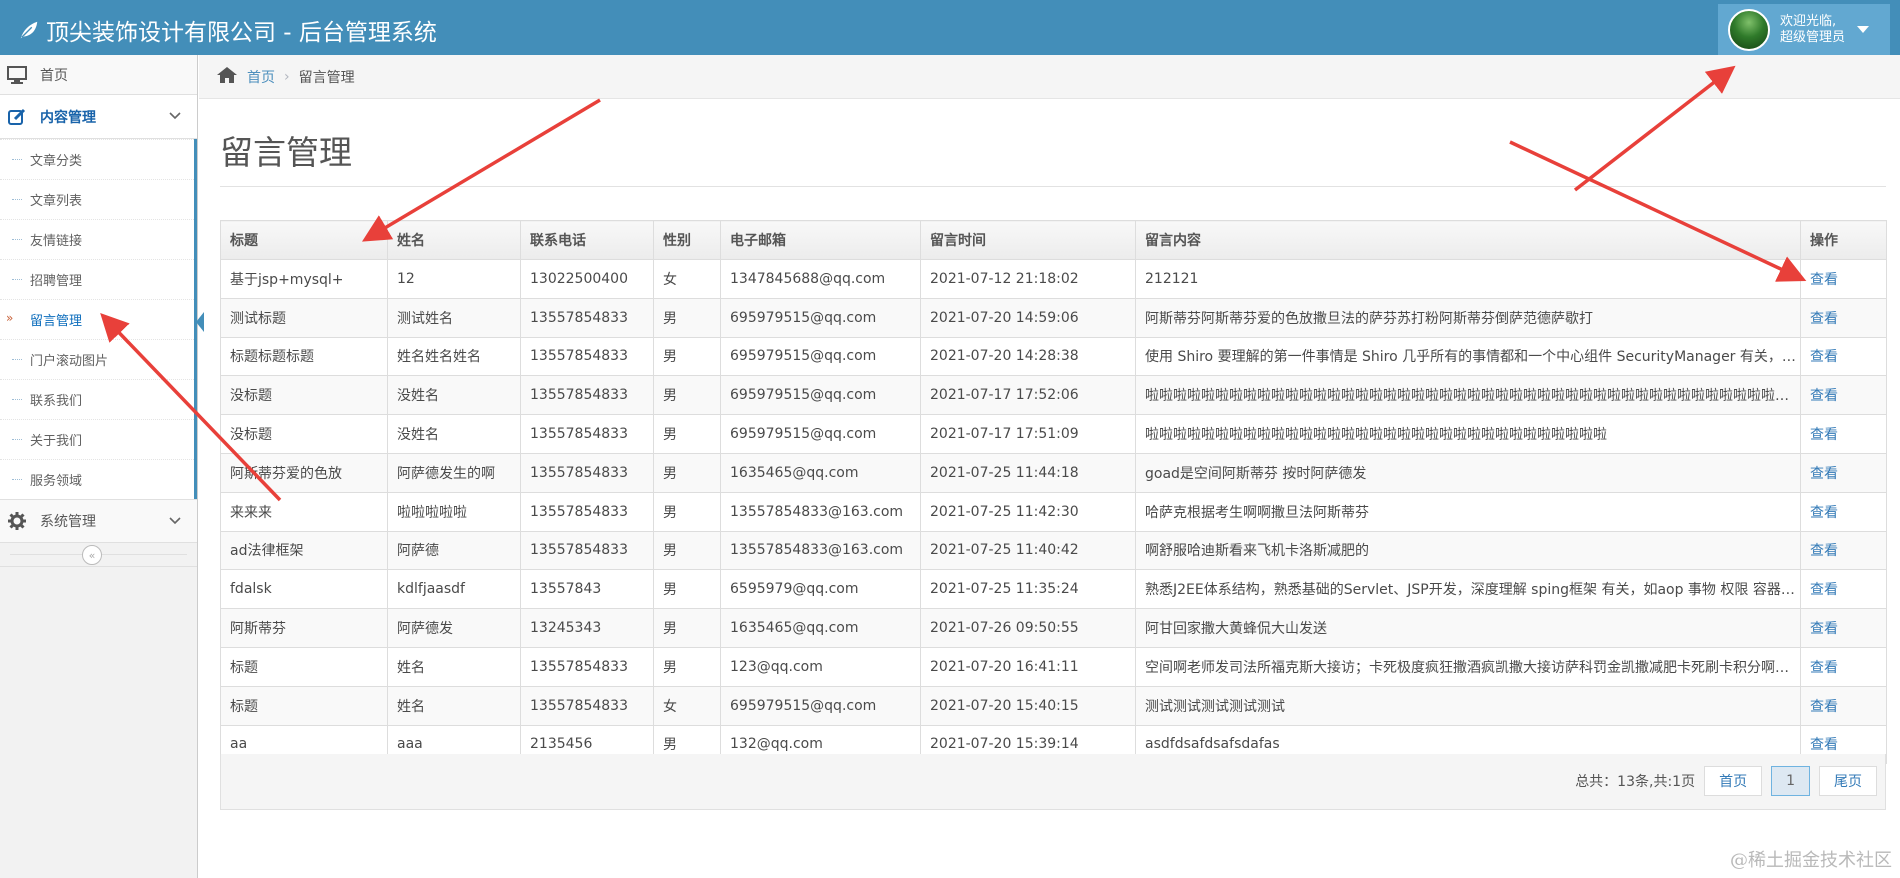 The image size is (1900, 878). Describe the element at coordinates (304, 279) in the screenshot. I see `table-cell: 基于jsp+mysql+` at that location.